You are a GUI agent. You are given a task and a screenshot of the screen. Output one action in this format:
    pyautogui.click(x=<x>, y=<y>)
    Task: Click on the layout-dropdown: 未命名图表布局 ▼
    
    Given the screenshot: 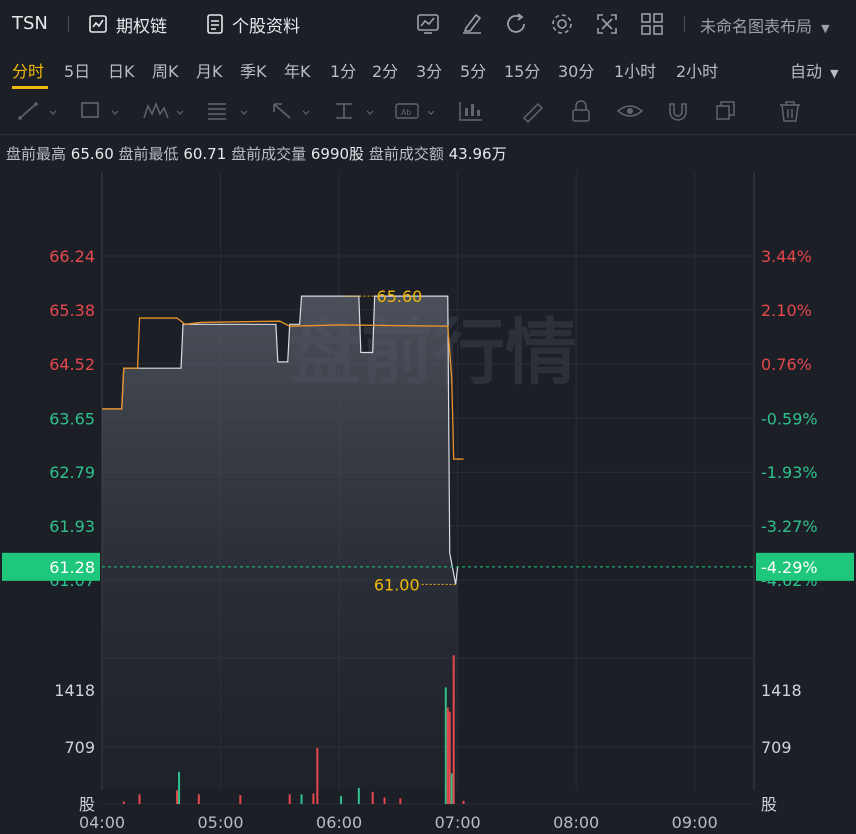 What is the action you would take?
    pyautogui.click(x=765, y=25)
    